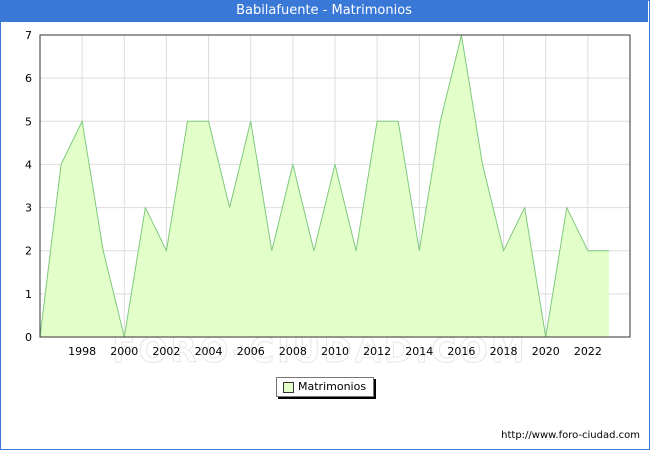 The height and width of the screenshot is (450, 650). Describe the element at coordinates (288, 387) in the screenshot. I see `legend-swatch` at that location.